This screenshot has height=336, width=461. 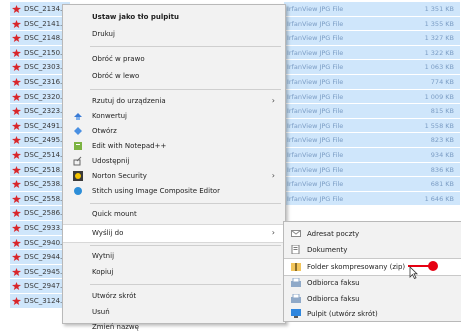 I want to click on file-size: 1 322 KB, so click(x=439, y=52).